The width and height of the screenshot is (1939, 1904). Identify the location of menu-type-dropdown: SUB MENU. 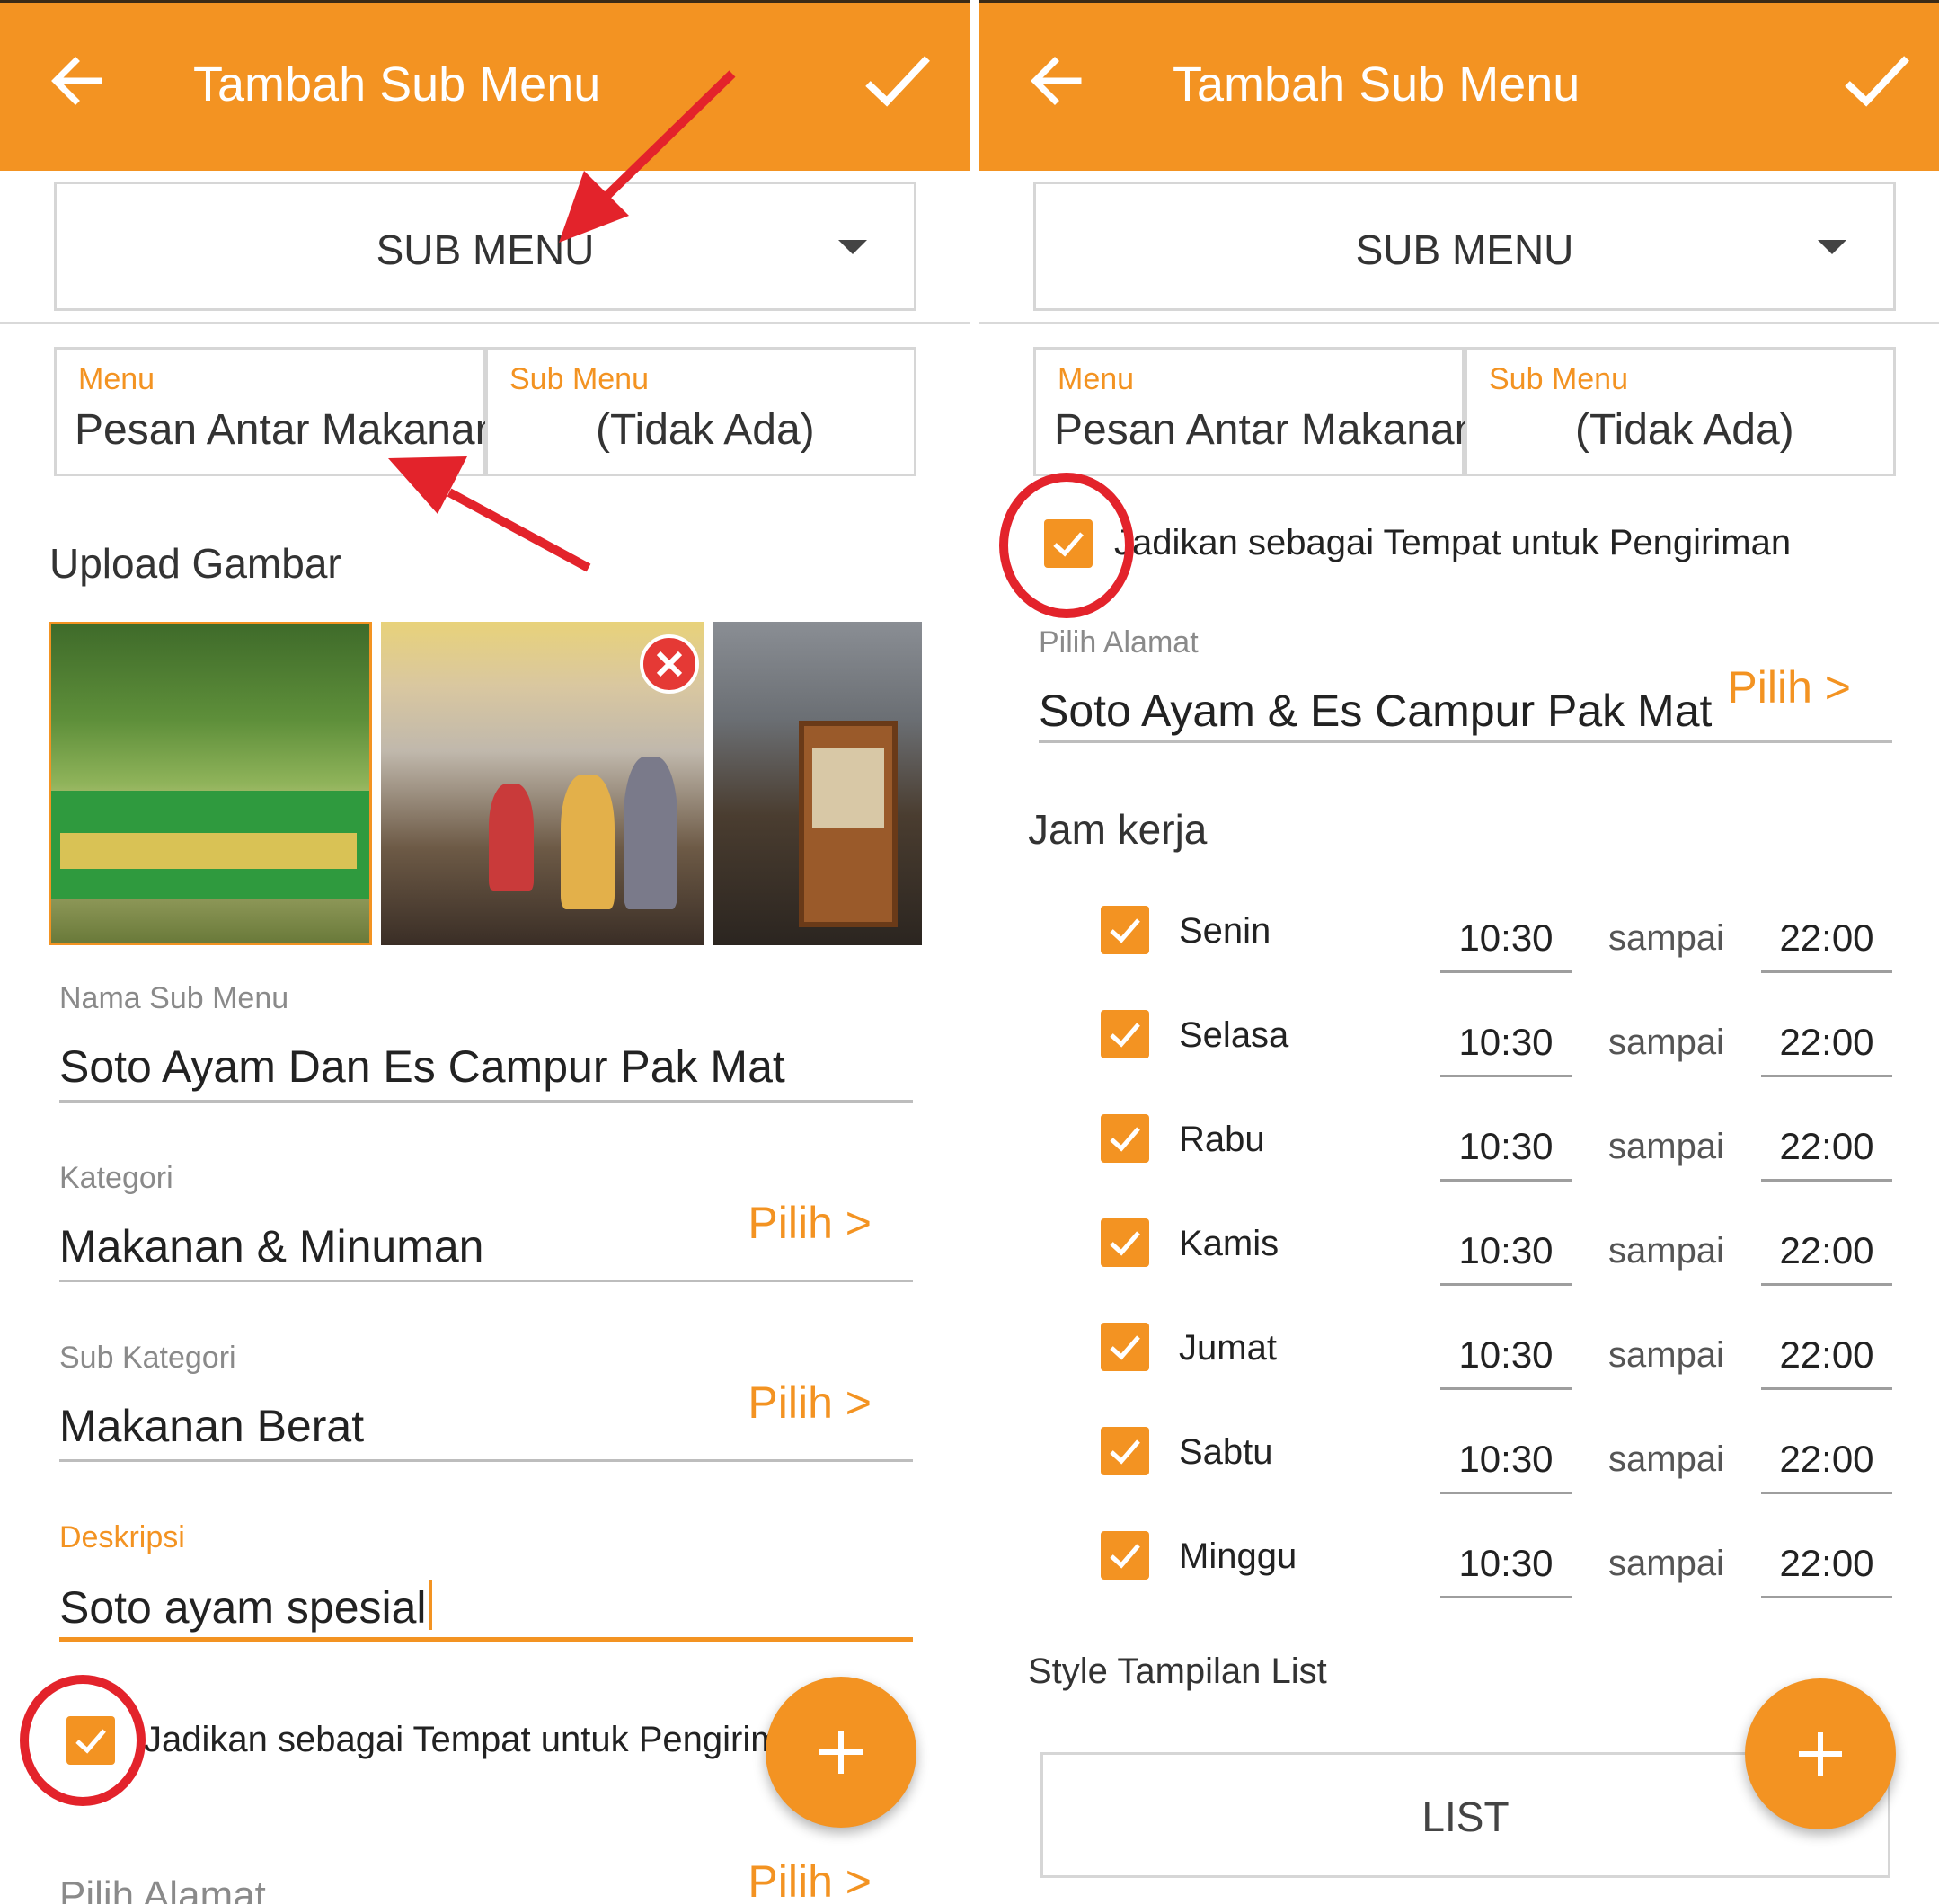
(1464, 246).